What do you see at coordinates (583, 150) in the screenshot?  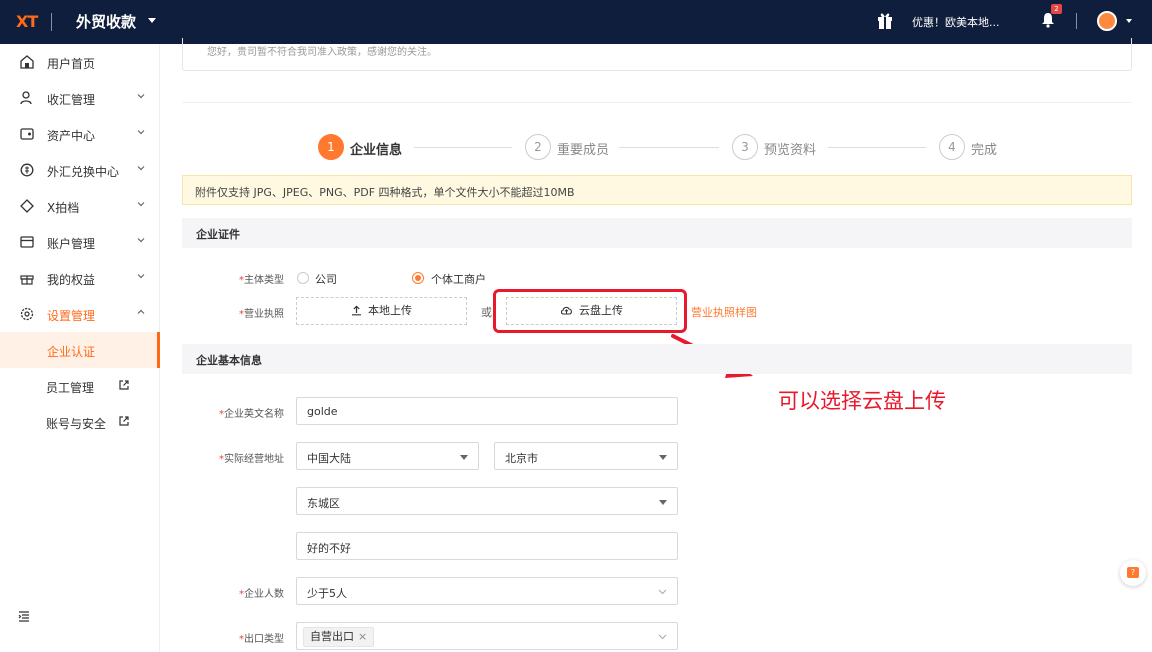 I see `step-label: 重要成员` at bounding box center [583, 150].